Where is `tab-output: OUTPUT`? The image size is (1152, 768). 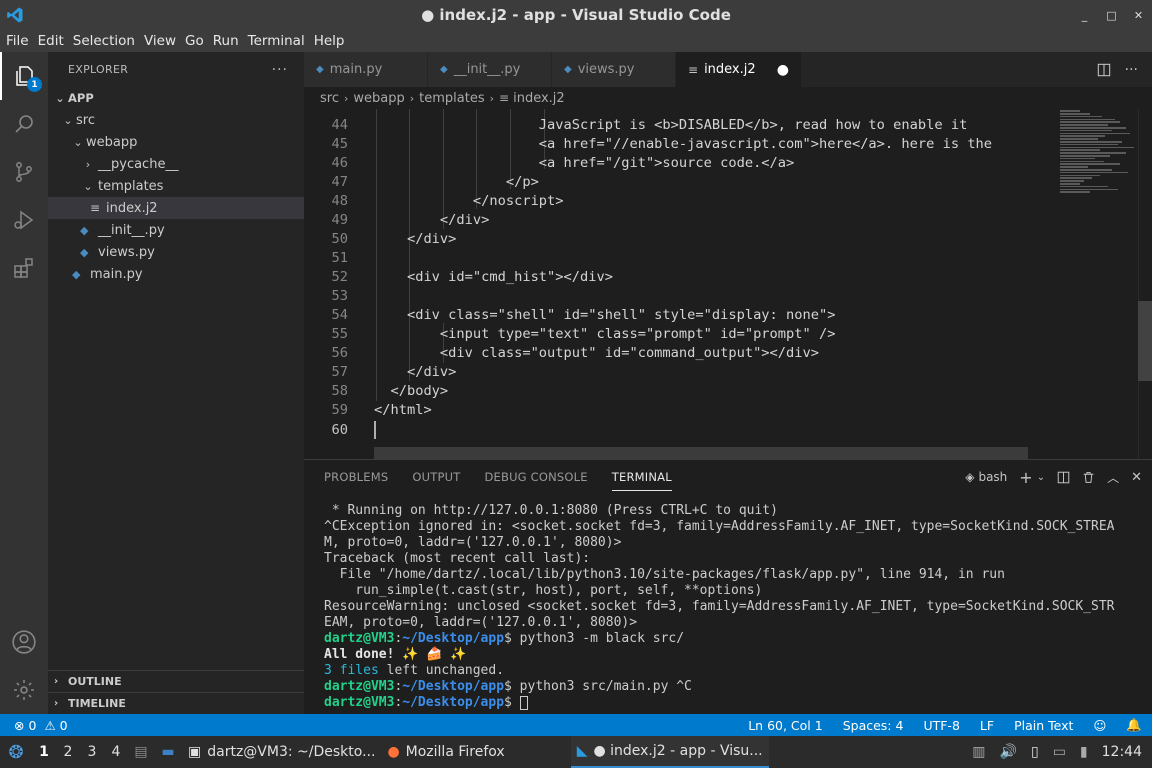 tab-output: OUTPUT is located at coordinates (436, 477).